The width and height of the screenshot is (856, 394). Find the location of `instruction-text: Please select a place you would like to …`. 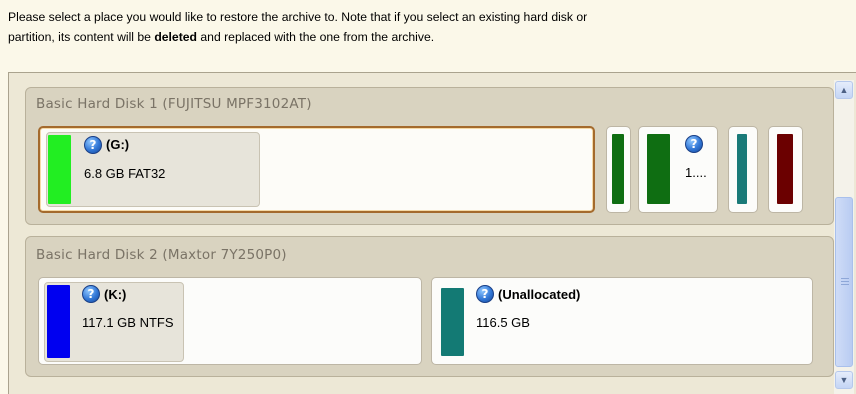

instruction-text: Please select a place you would like to … is located at coordinates (428, 27).